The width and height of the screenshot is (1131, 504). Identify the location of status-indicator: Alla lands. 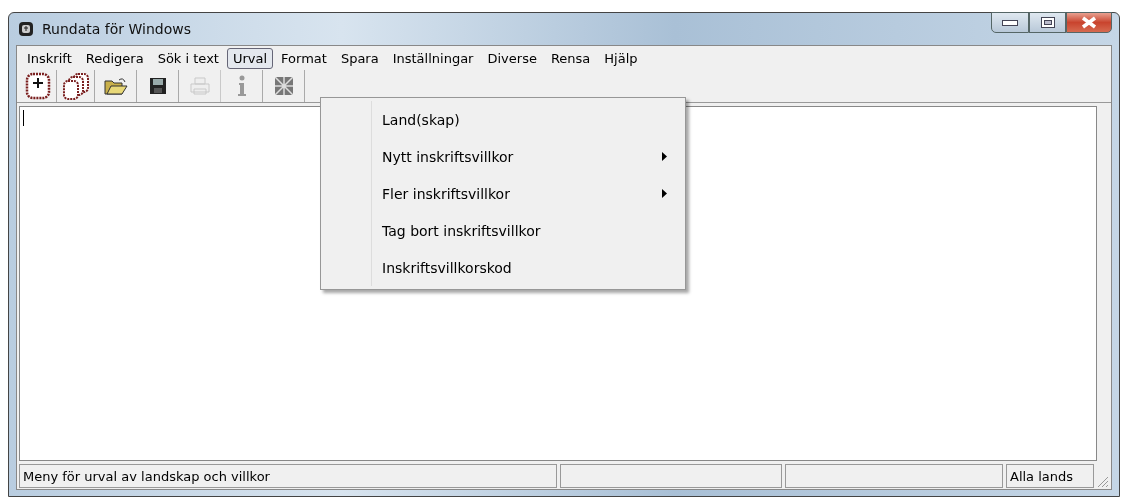
(1050, 476).